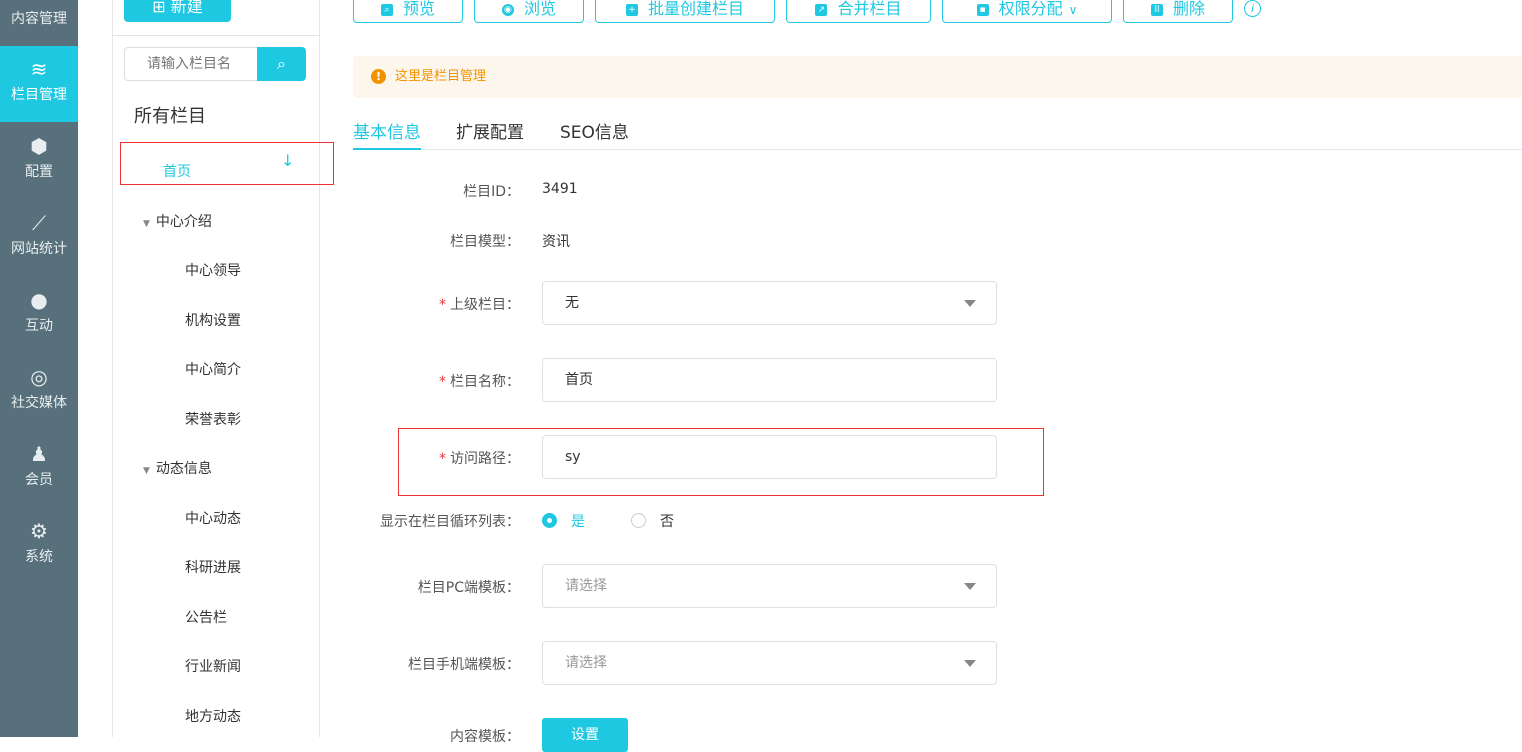 The height and width of the screenshot is (752, 1522). What do you see at coordinates (821, 9) in the screenshot?
I see `merge-icon: ↗` at bounding box center [821, 9].